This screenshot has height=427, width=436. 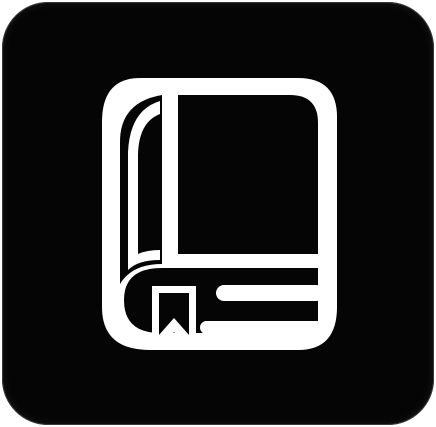 I want to click on book-page-line-top, so click(x=270, y=293).